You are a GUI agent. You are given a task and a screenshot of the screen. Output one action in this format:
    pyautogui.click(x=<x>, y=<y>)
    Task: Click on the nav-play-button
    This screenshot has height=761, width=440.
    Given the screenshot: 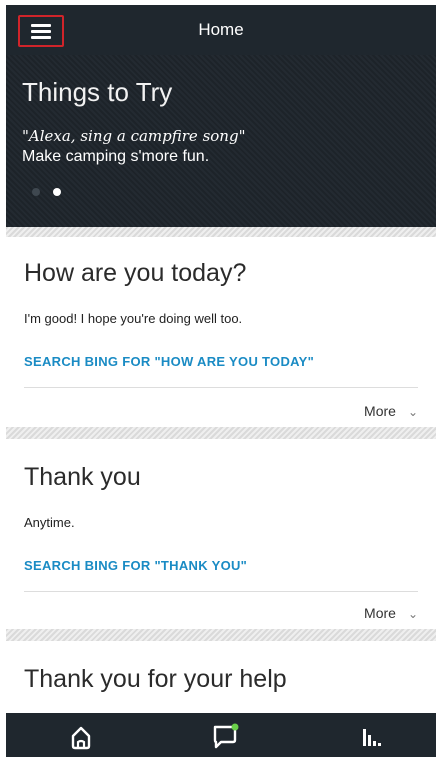 What is the action you would take?
    pyautogui.click(x=371, y=735)
    